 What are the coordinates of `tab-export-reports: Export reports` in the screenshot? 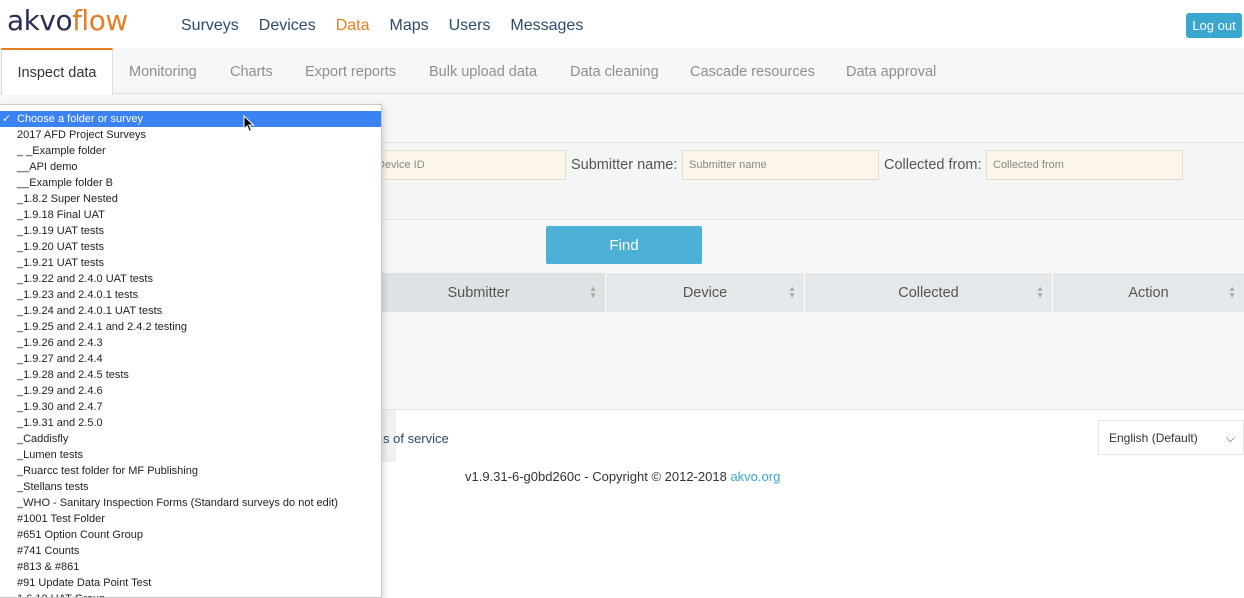 It's located at (350, 72).